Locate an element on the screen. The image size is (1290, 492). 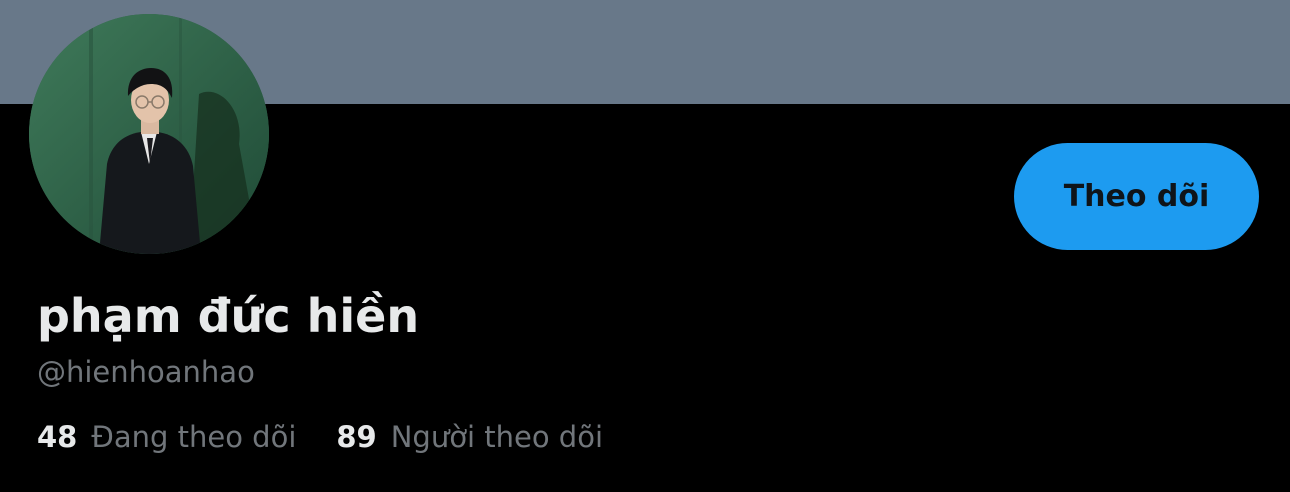
user-handle: @hienhoanhao is located at coordinates (146, 372).